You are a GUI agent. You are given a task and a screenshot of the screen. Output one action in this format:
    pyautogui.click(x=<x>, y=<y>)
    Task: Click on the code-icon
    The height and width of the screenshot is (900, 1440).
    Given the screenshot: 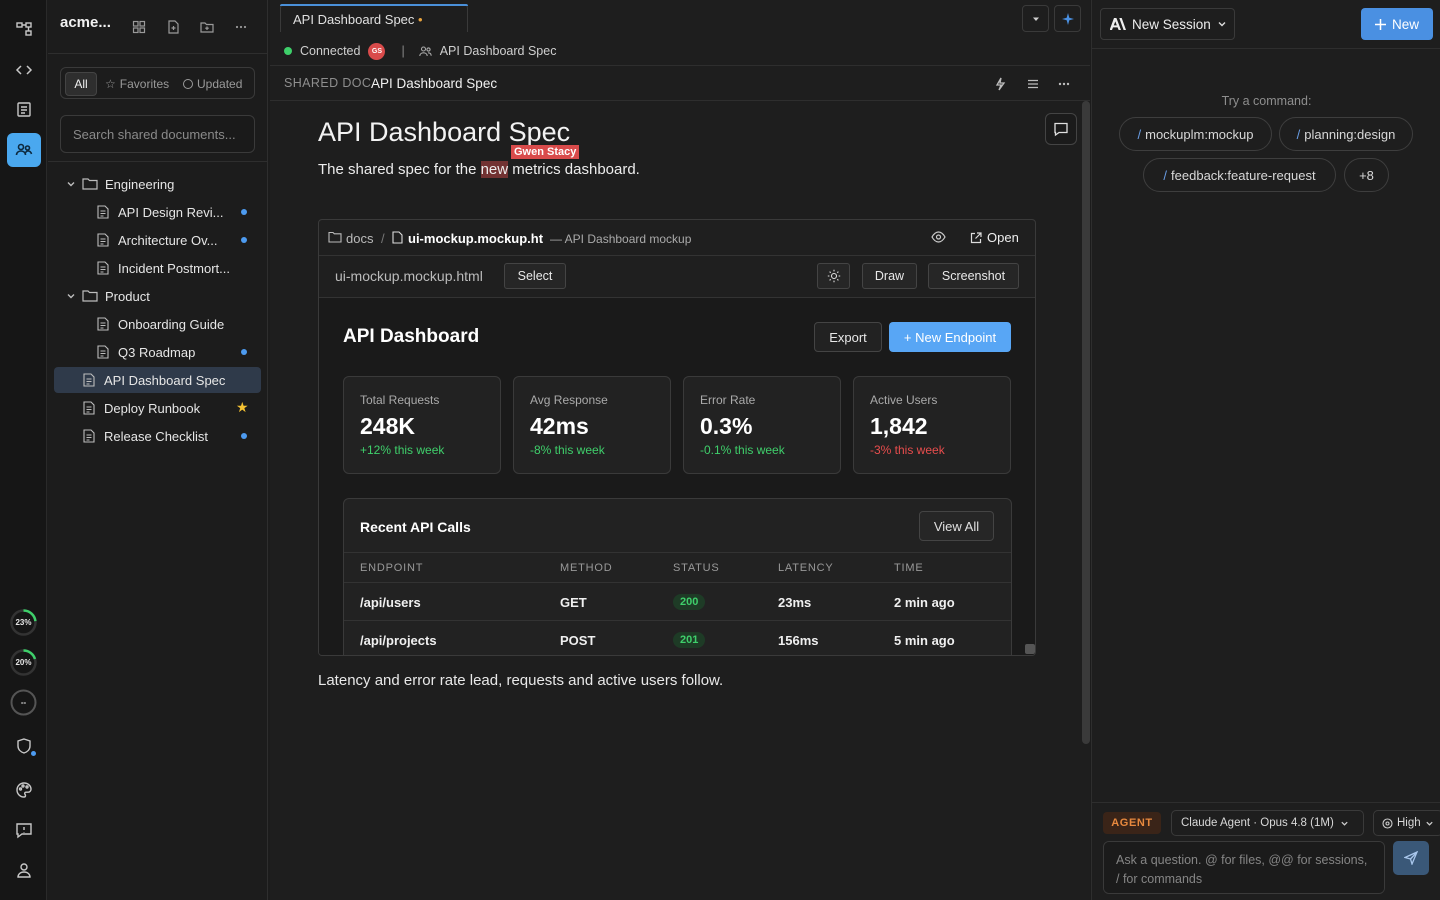 What is the action you would take?
    pyautogui.click(x=24, y=70)
    